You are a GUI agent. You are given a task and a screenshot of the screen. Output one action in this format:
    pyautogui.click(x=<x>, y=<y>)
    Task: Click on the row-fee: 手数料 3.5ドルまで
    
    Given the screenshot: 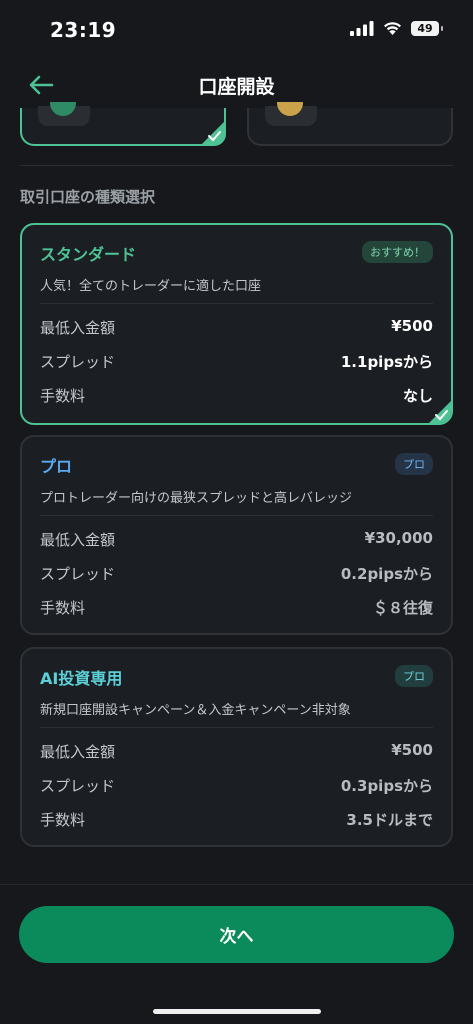 What is the action you would take?
    pyautogui.click(x=236, y=821)
    